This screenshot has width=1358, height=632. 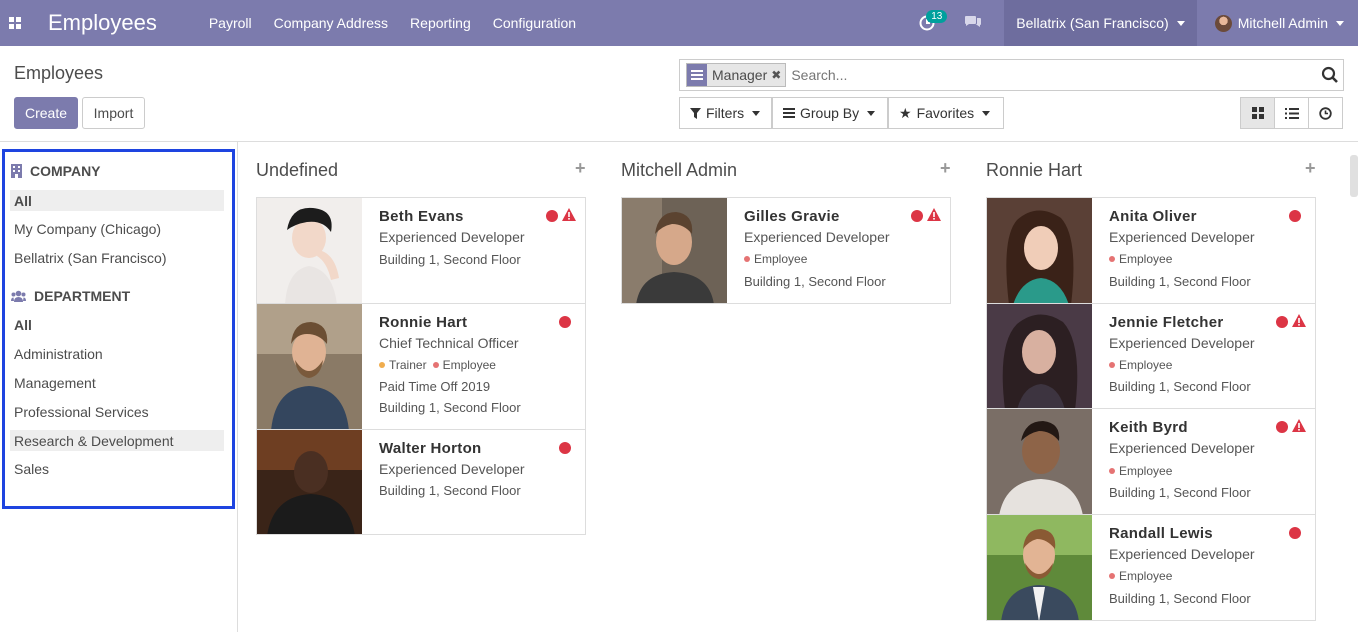 I want to click on filter-icon, so click(x=695, y=113).